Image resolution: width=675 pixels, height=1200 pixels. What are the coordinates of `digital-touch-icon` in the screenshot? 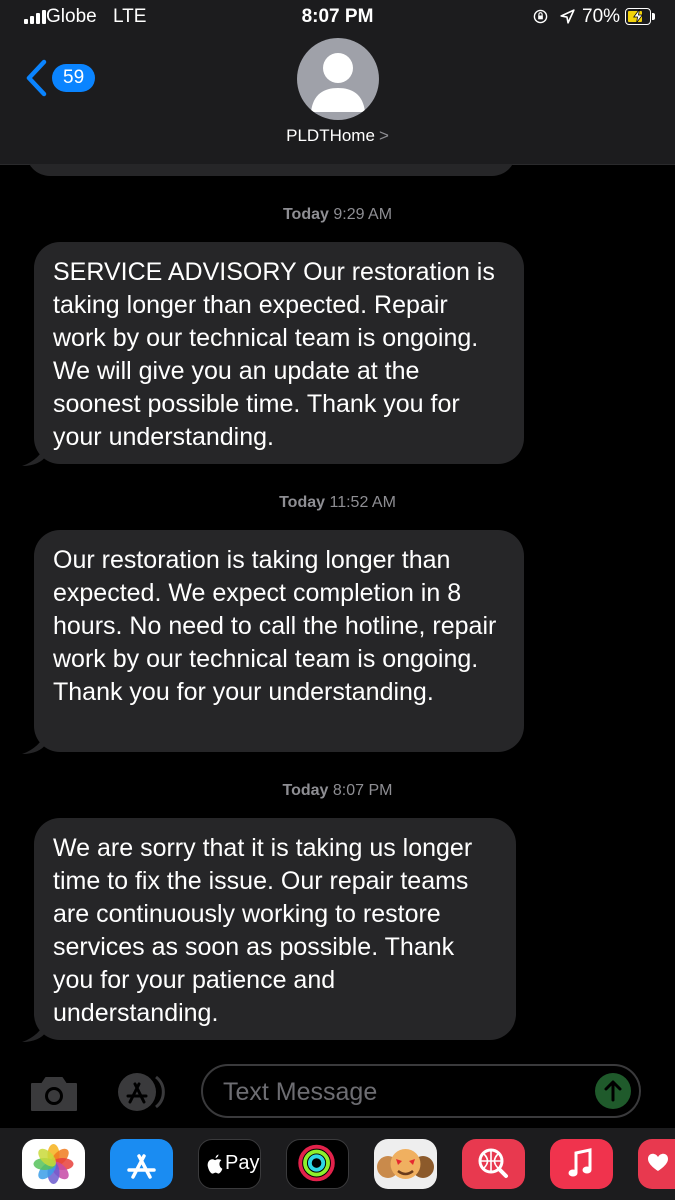 It's located at (658, 1162).